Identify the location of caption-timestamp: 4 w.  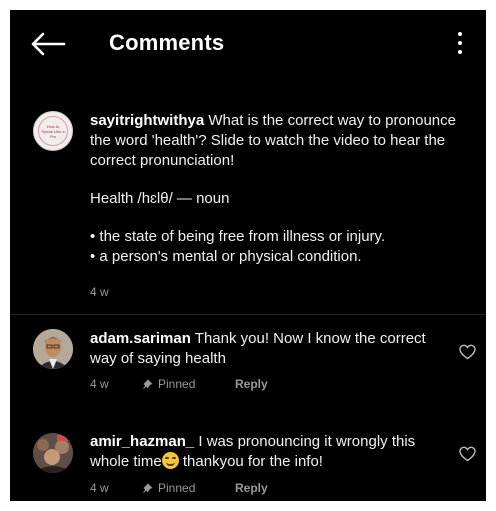
(99, 292).